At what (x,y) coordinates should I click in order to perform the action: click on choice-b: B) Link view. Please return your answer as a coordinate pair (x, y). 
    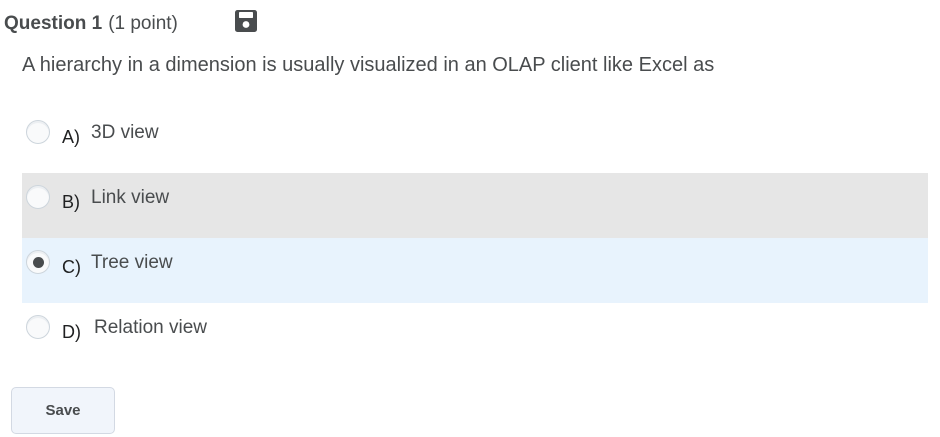
    Looking at the image, I should click on (475, 205).